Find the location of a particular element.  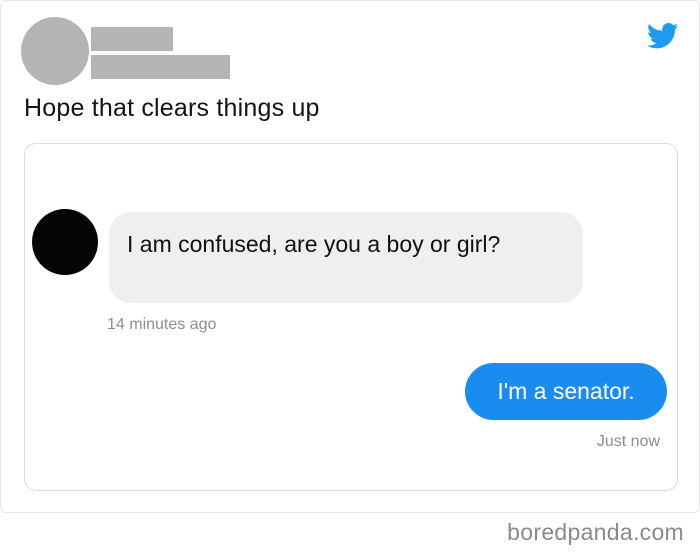

author-name-redacted is located at coordinates (132, 39).